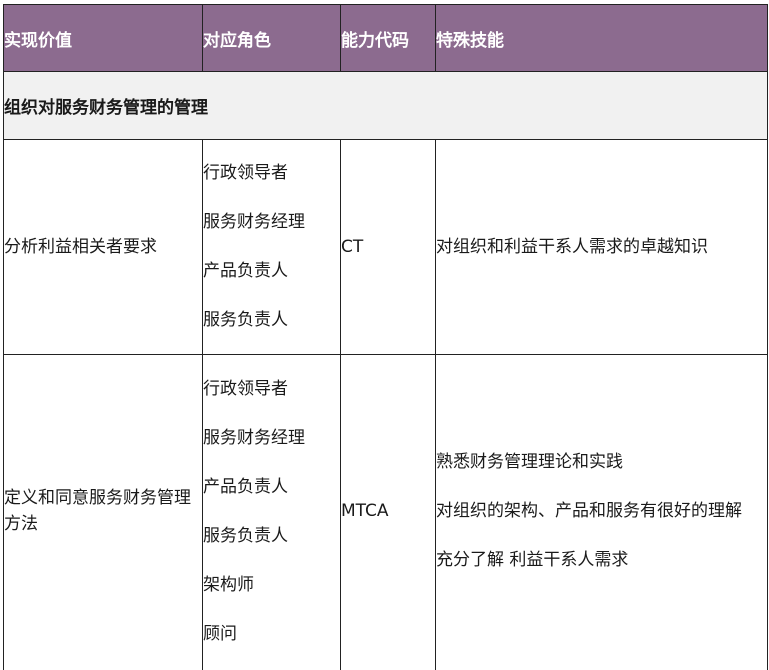 This screenshot has height=670, width=769. What do you see at coordinates (272, 247) in the screenshot?
I see `row1-roles-cell: 行政领导者 服务财务经理 产品负责人 服务负责人` at bounding box center [272, 247].